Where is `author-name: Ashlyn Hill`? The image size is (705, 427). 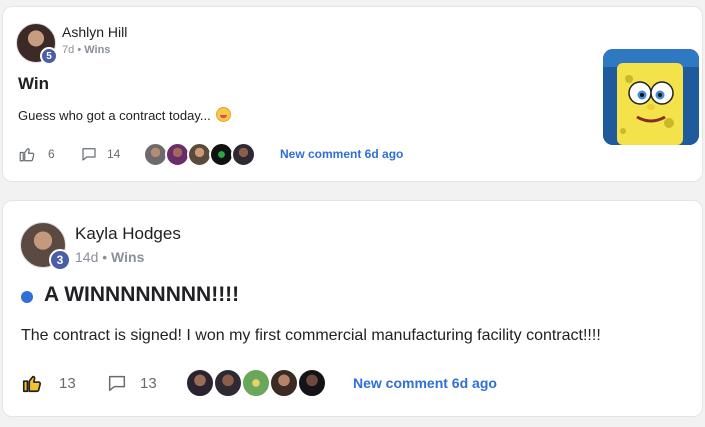
author-name: Ashlyn Hill is located at coordinates (94, 32).